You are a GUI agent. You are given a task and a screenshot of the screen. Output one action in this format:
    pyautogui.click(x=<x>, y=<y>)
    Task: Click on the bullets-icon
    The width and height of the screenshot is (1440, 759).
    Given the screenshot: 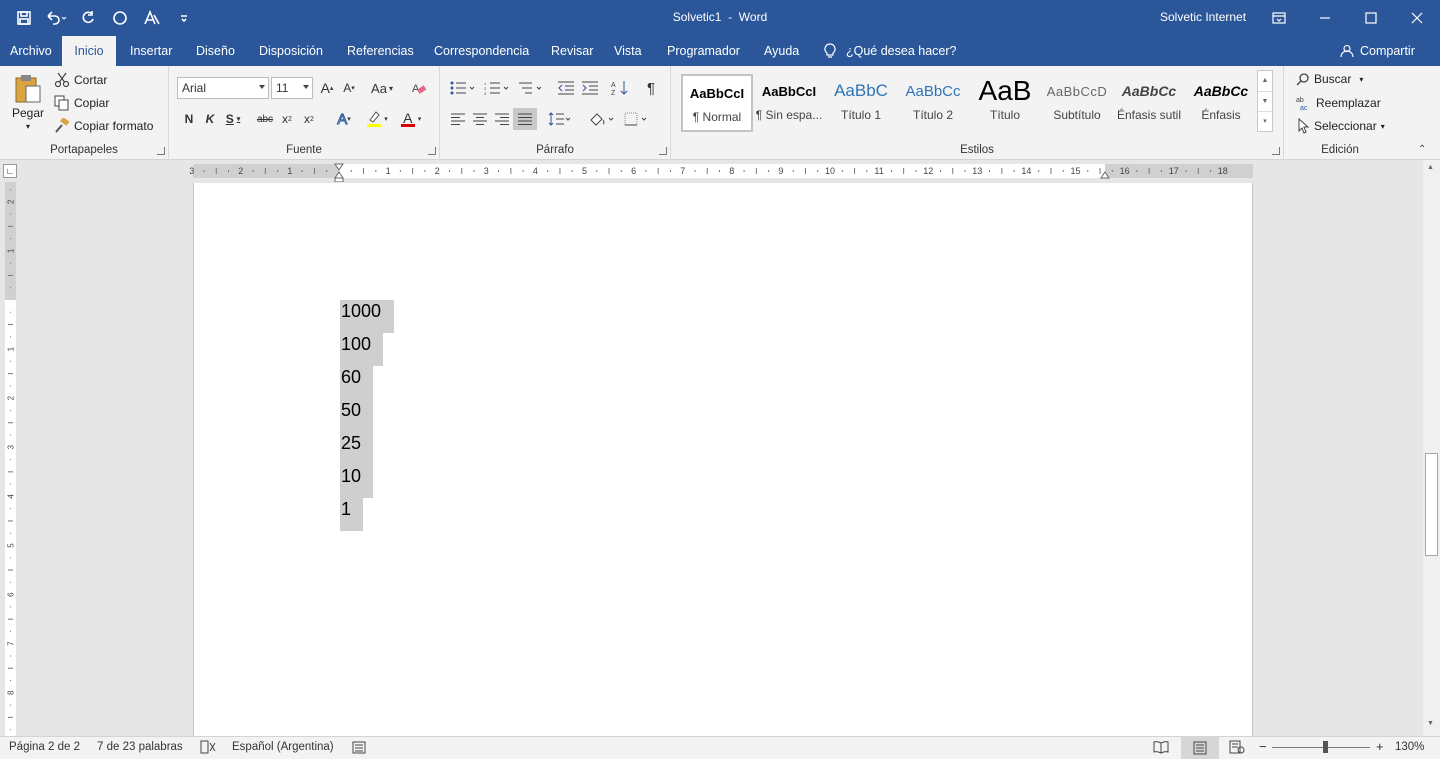 What is the action you would take?
    pyautogui.click(x=463, y=88)
    